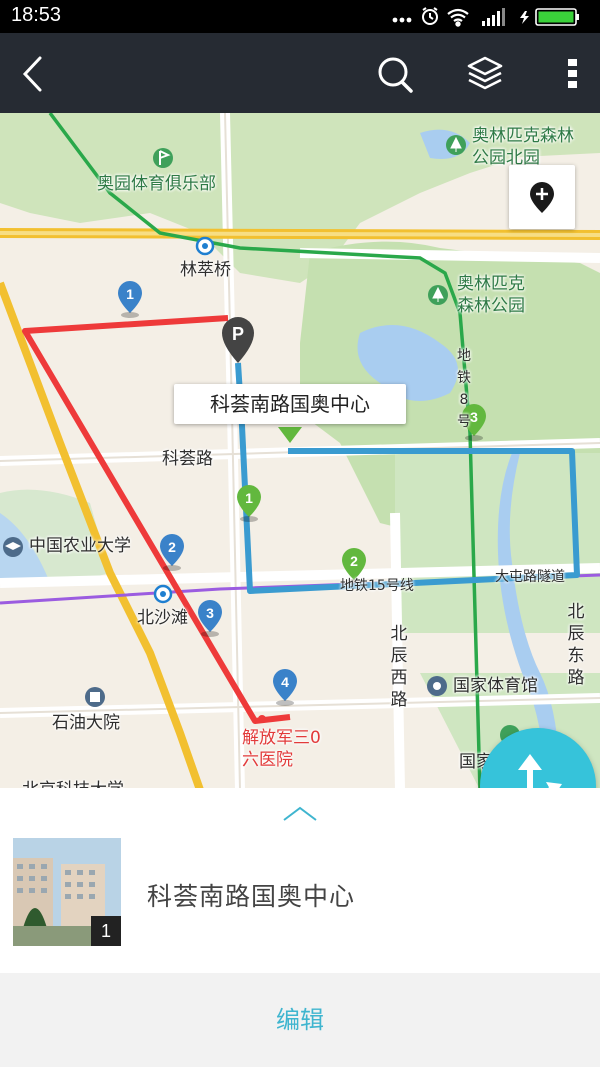  I want to click on golf-icon, so click(163, 158).